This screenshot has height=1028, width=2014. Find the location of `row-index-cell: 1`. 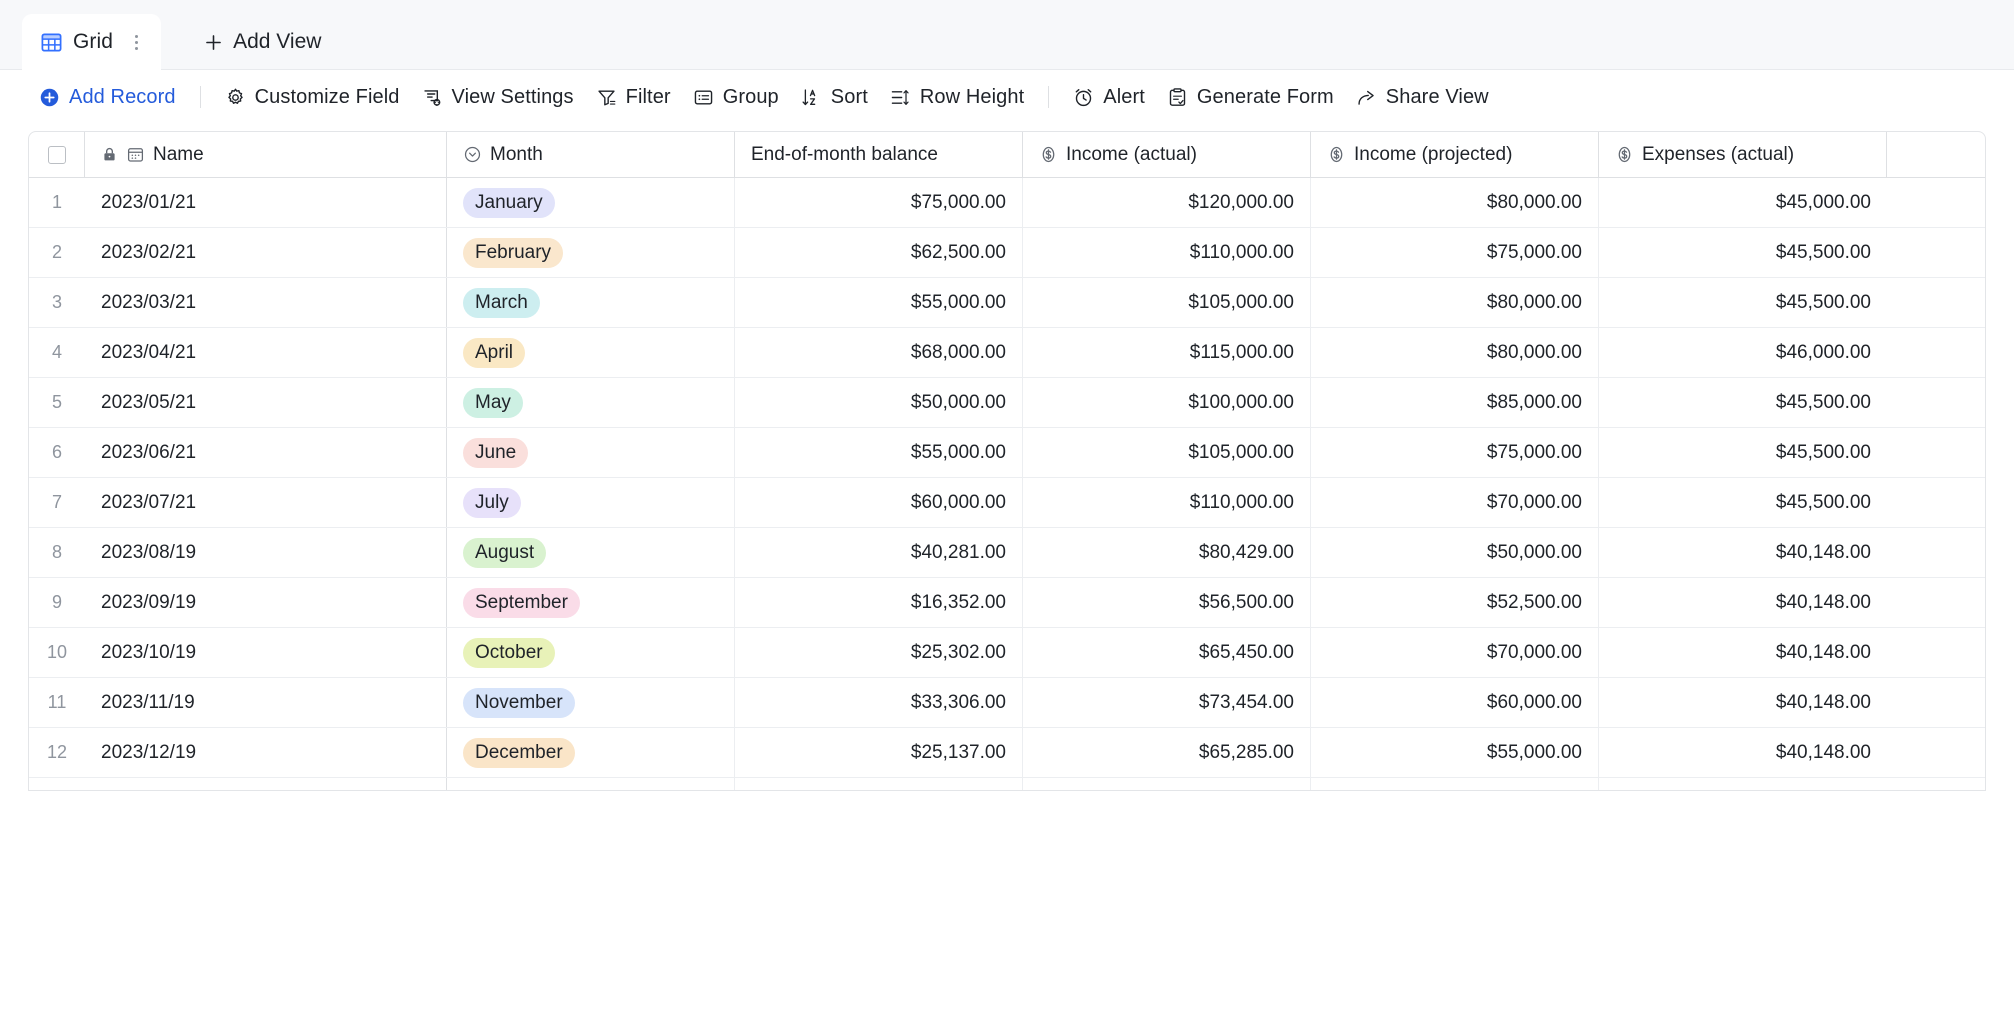

row-index-cell: 1 is located at coordinates (57, 202).